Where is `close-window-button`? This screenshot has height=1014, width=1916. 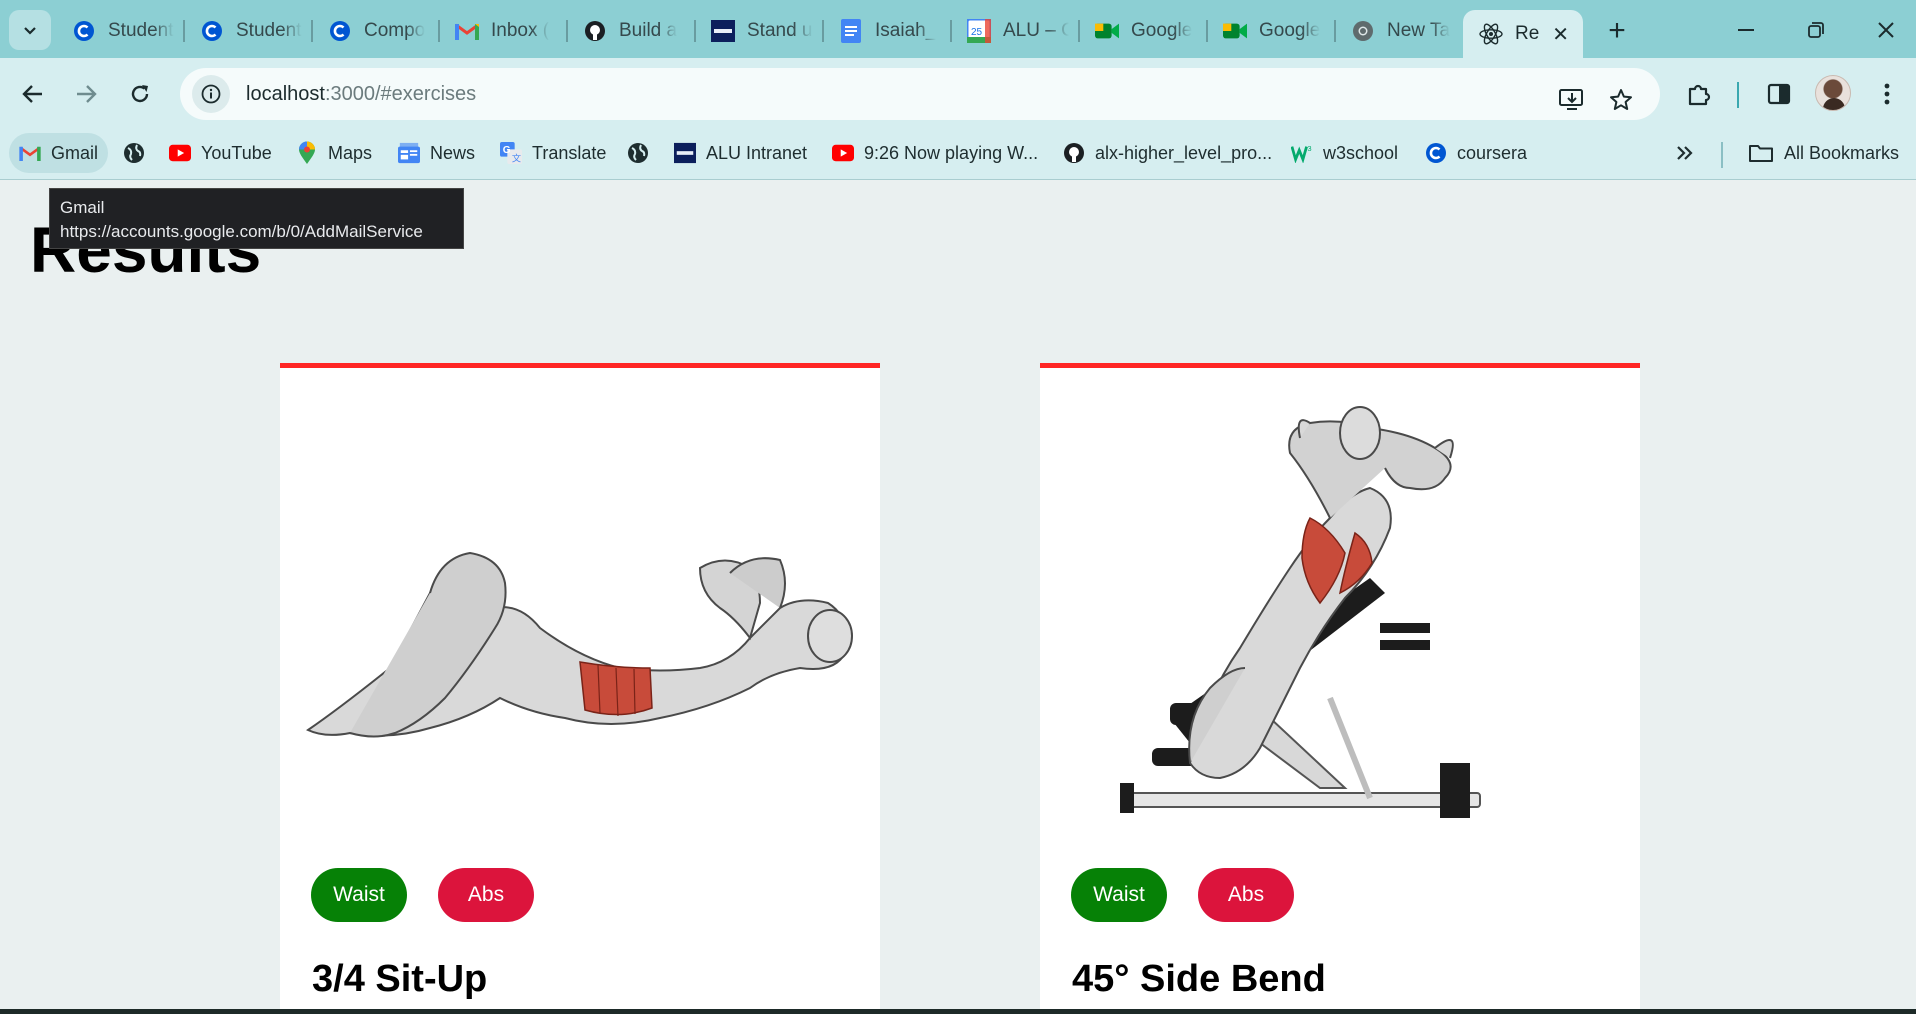 close-window-button is located at coordinates (1886, 30).